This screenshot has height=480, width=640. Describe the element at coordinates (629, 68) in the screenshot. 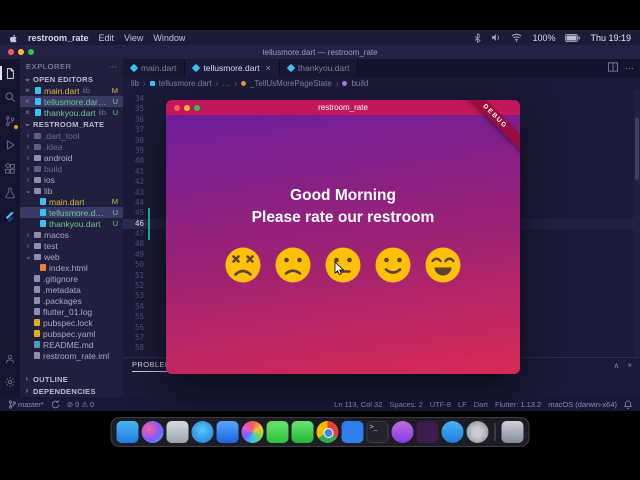

I see `more-actions-icon: ⋯` at that location.